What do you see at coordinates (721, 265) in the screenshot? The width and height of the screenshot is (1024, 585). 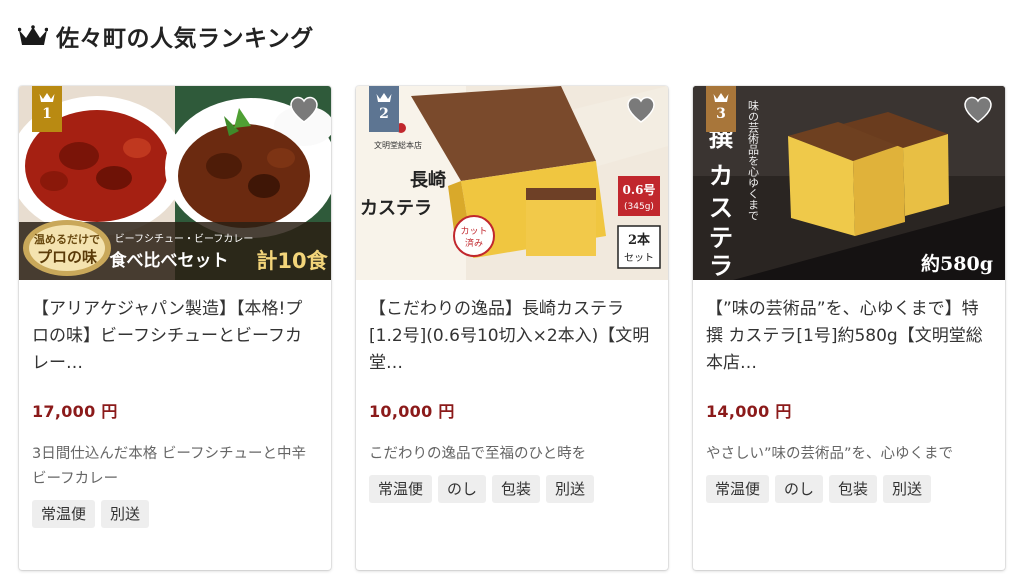 I see `svg-text: ラ` at bounding box center [721, 265].